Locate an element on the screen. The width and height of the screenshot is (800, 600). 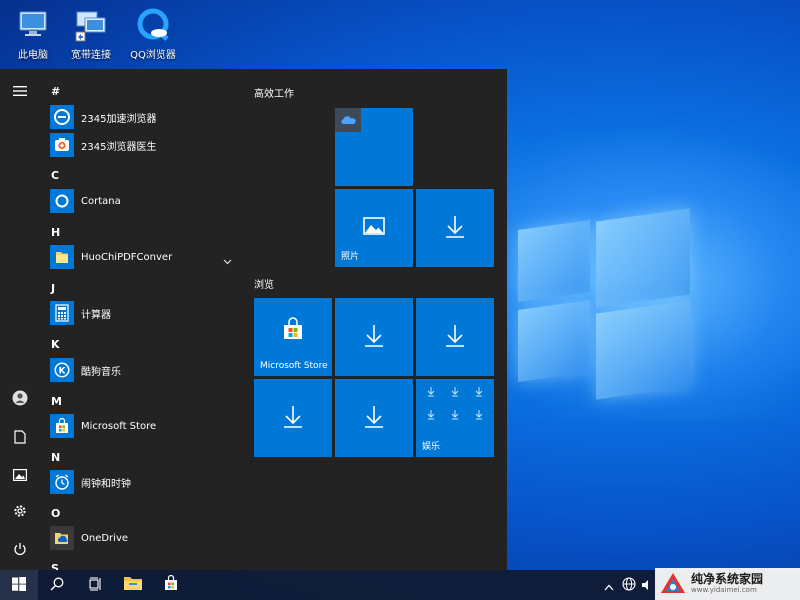
show-hidden-icons-button is located at coordinates (609, 585).